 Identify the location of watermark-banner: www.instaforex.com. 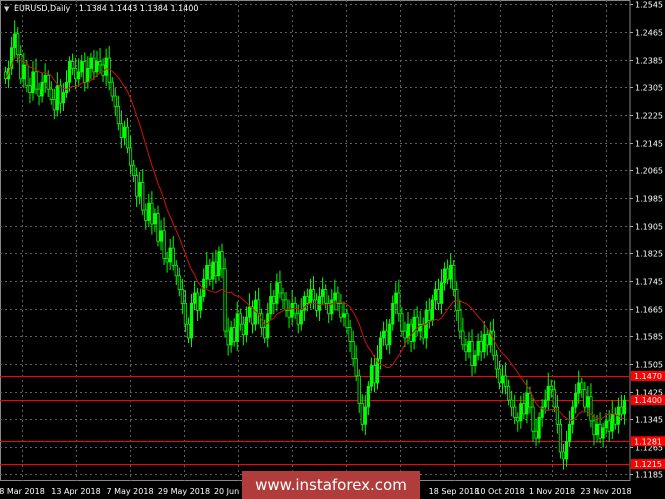
(331, 485).